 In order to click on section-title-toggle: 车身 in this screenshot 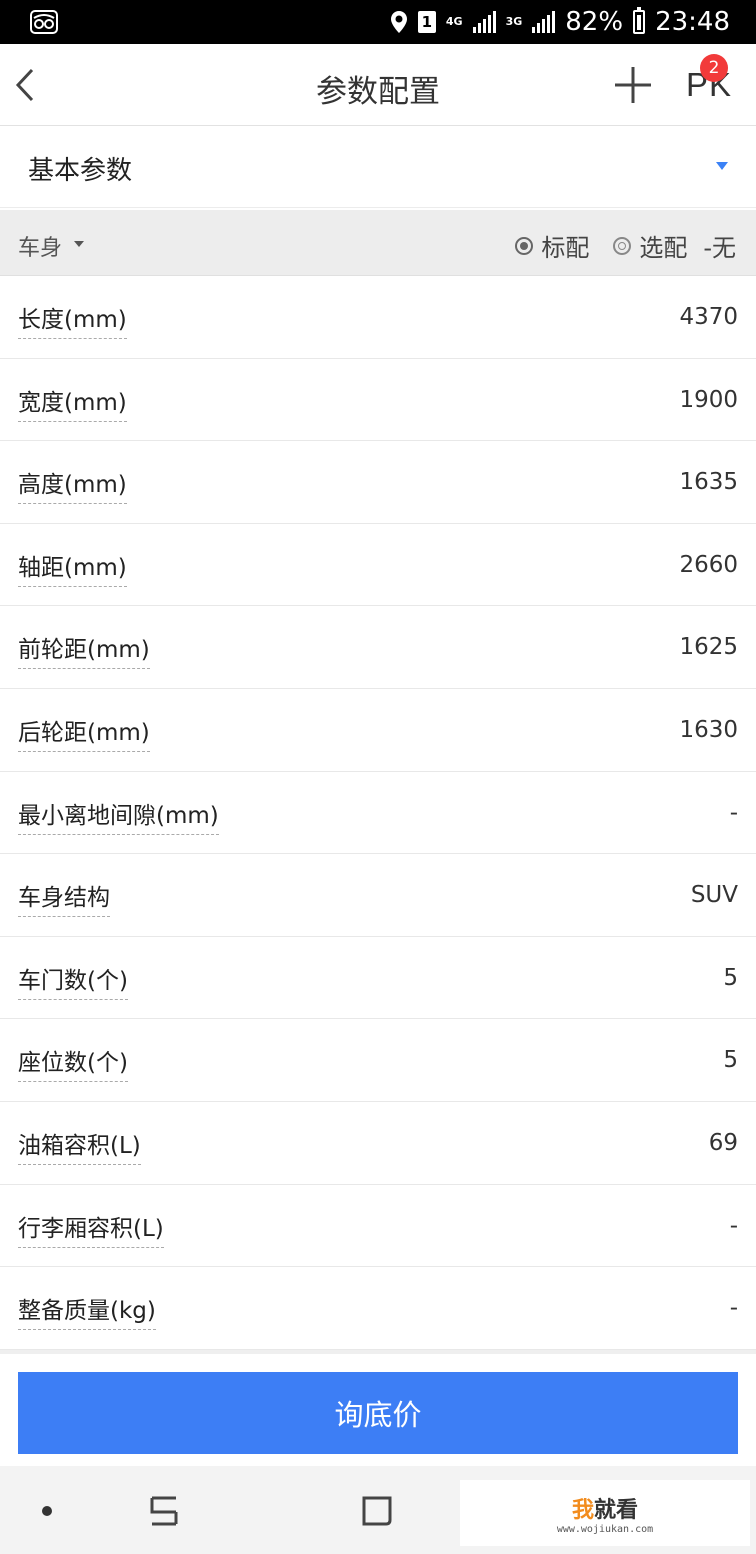, I will do `click(40, 246)`.